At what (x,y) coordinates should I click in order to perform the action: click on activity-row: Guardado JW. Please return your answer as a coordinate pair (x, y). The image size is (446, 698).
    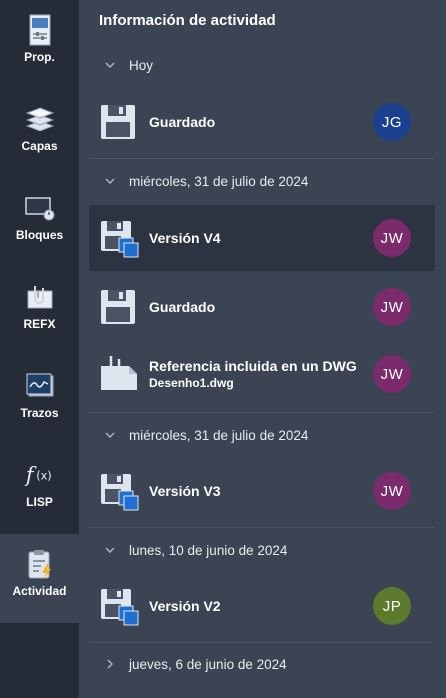
    Looking at the image, I should click on (262, 307).